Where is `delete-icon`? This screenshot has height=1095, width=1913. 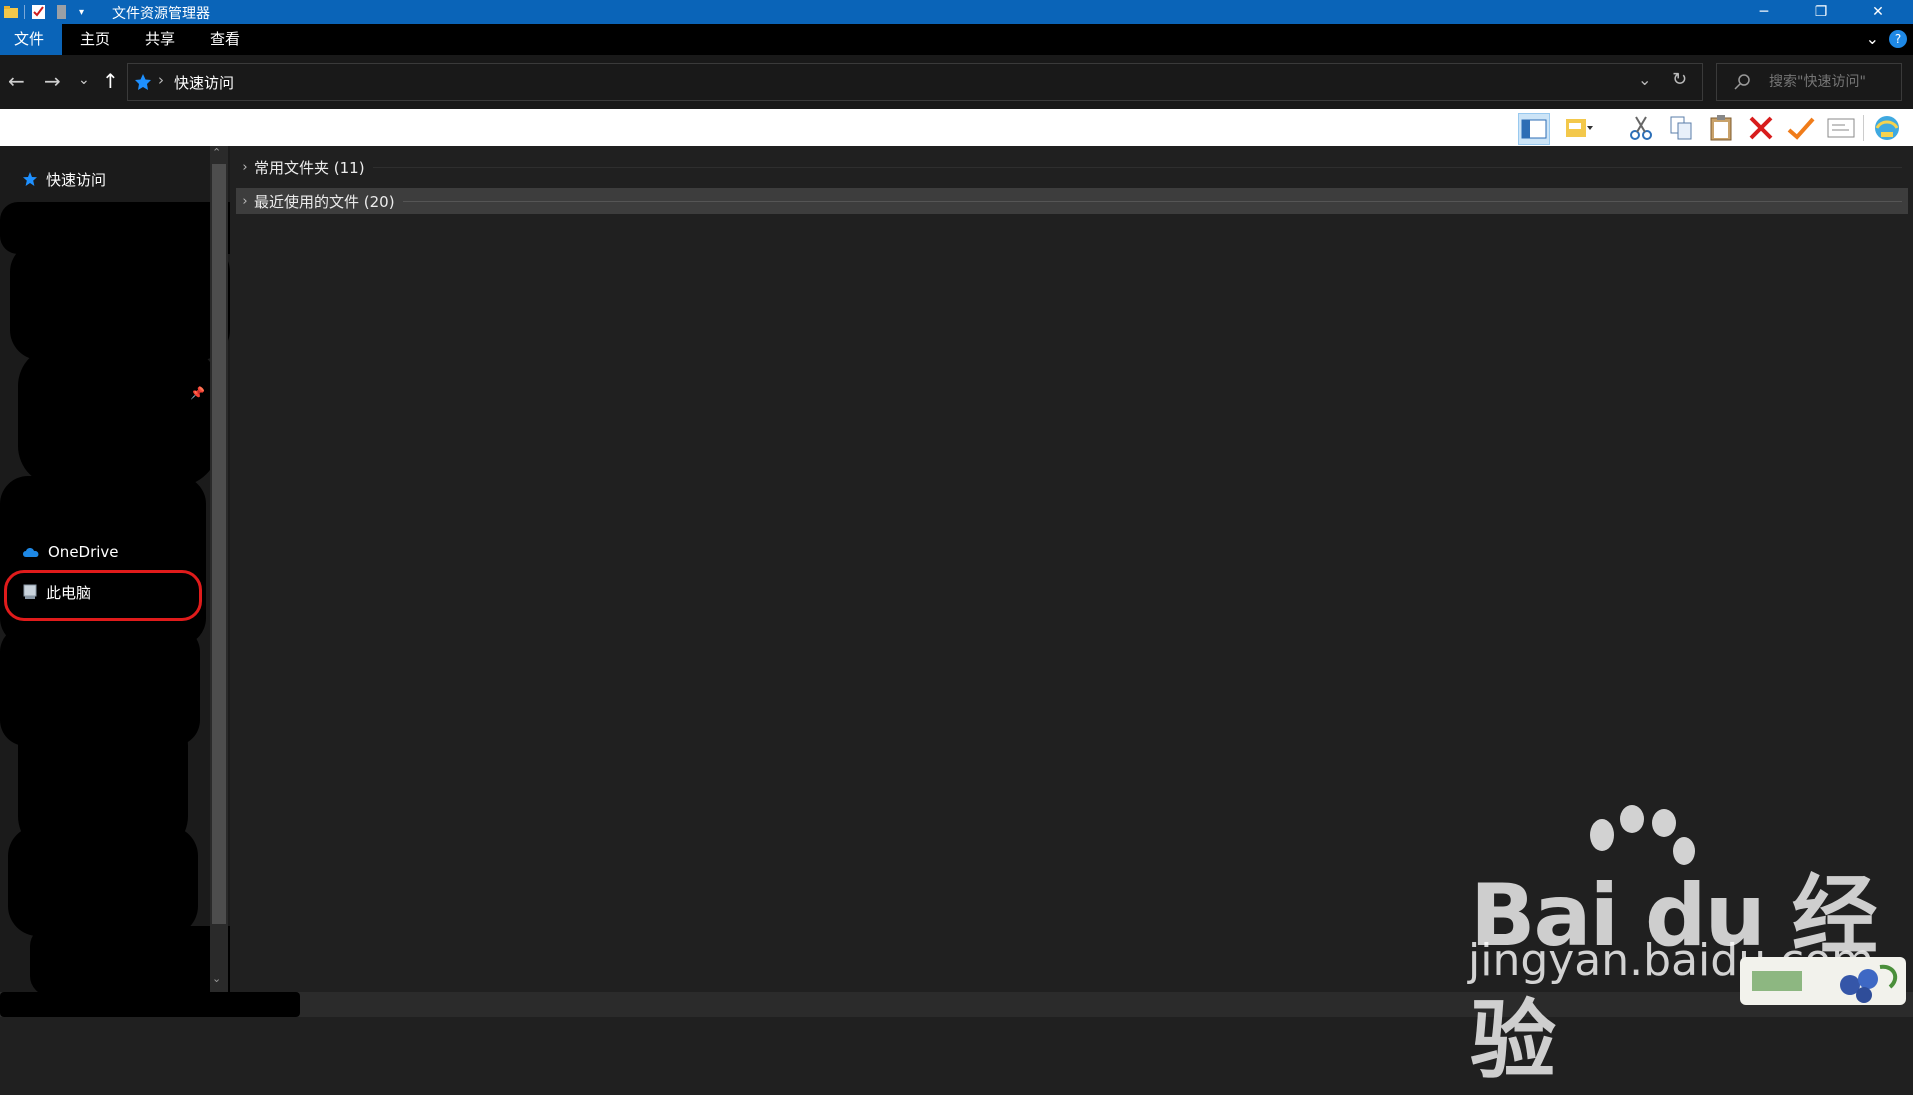
delete-icon is located at coordinates (1761, 128).